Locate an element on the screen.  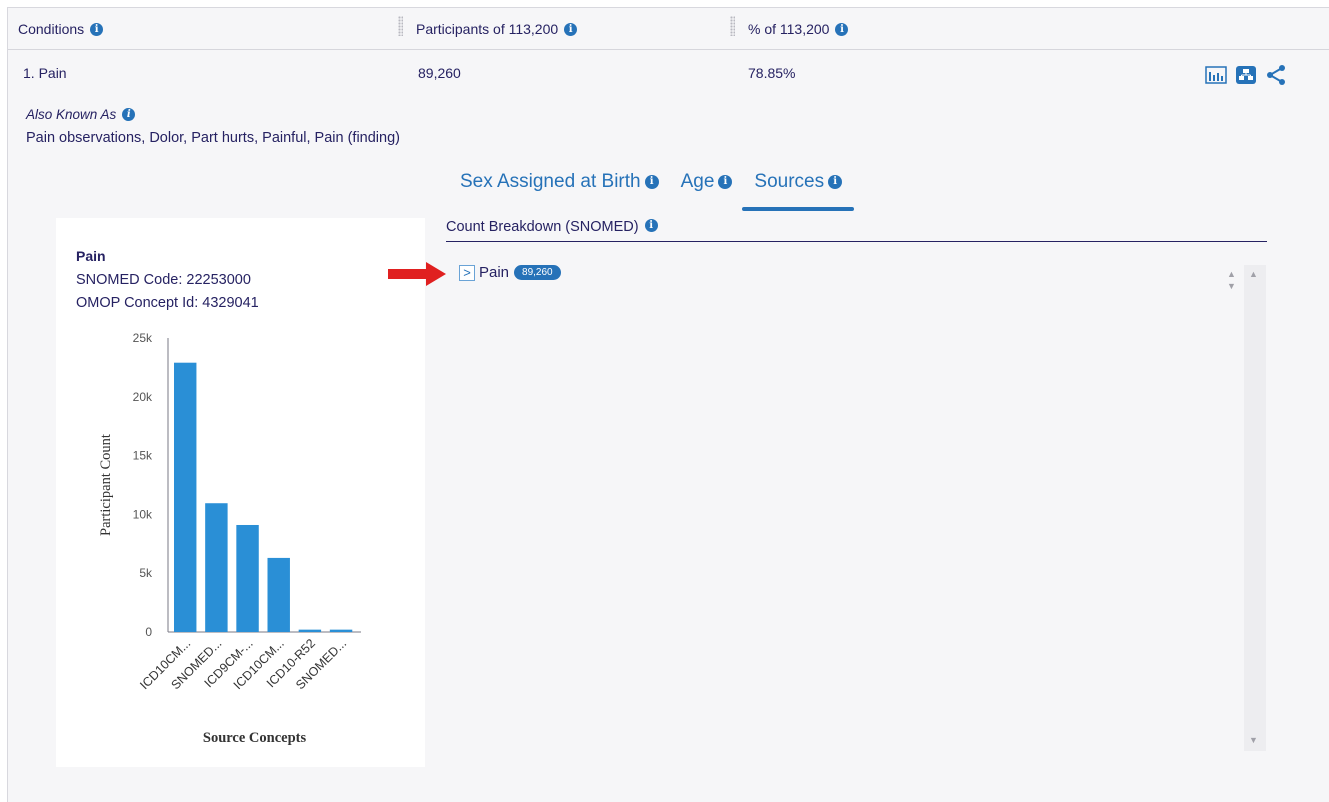
percent-column-header: % of 113,200 i is located at coordinates (798, 29).